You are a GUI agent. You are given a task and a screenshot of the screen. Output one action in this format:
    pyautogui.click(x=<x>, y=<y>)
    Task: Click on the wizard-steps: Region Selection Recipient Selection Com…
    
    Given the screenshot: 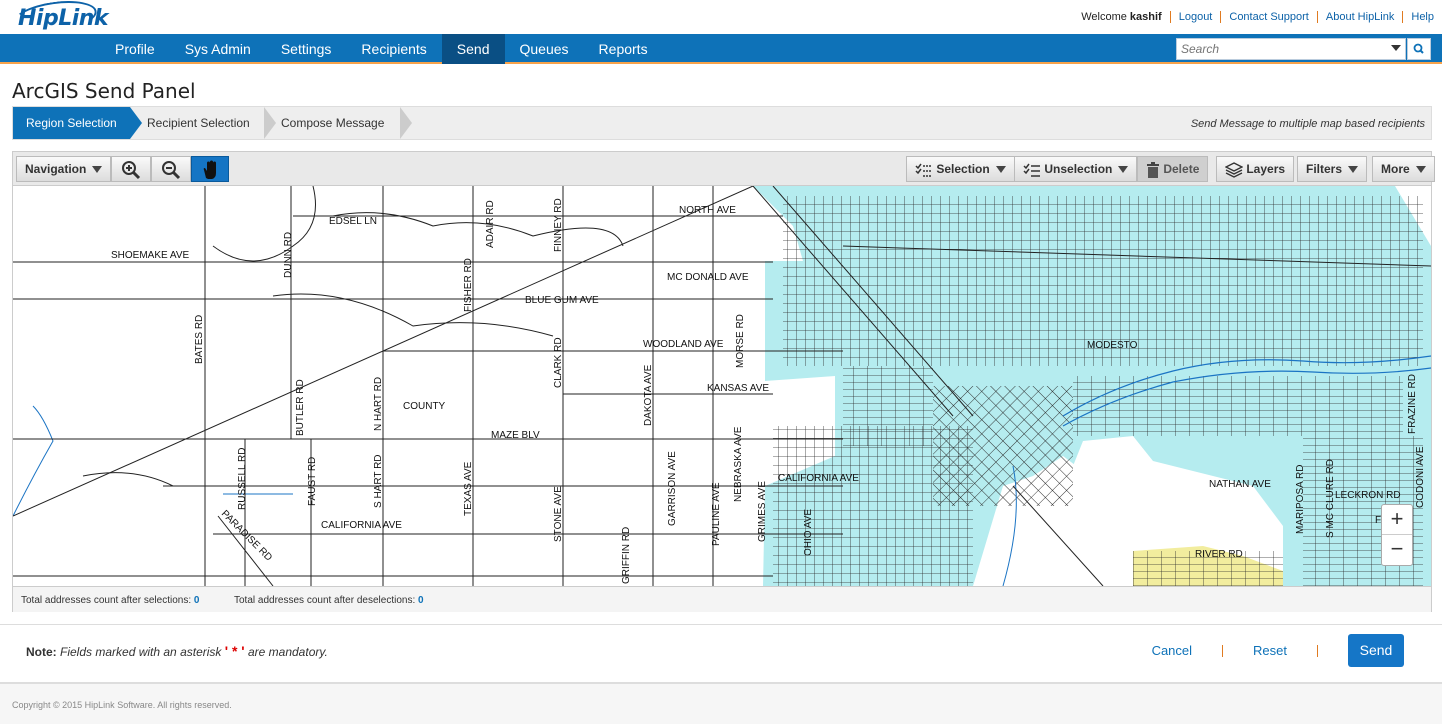 What is the action you would take?
    pyautogui.click(x=722, y=123)
    